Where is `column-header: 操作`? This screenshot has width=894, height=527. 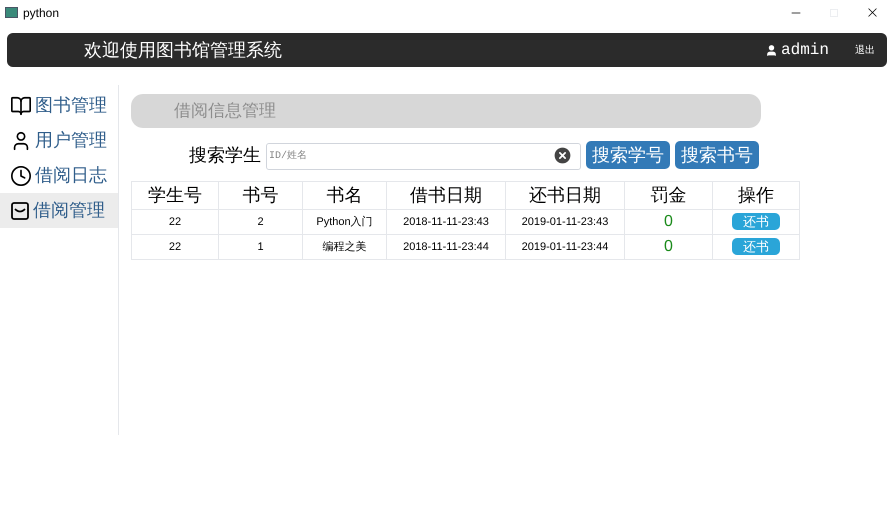 column-header: 操作 is located at coordinates (756, 196).